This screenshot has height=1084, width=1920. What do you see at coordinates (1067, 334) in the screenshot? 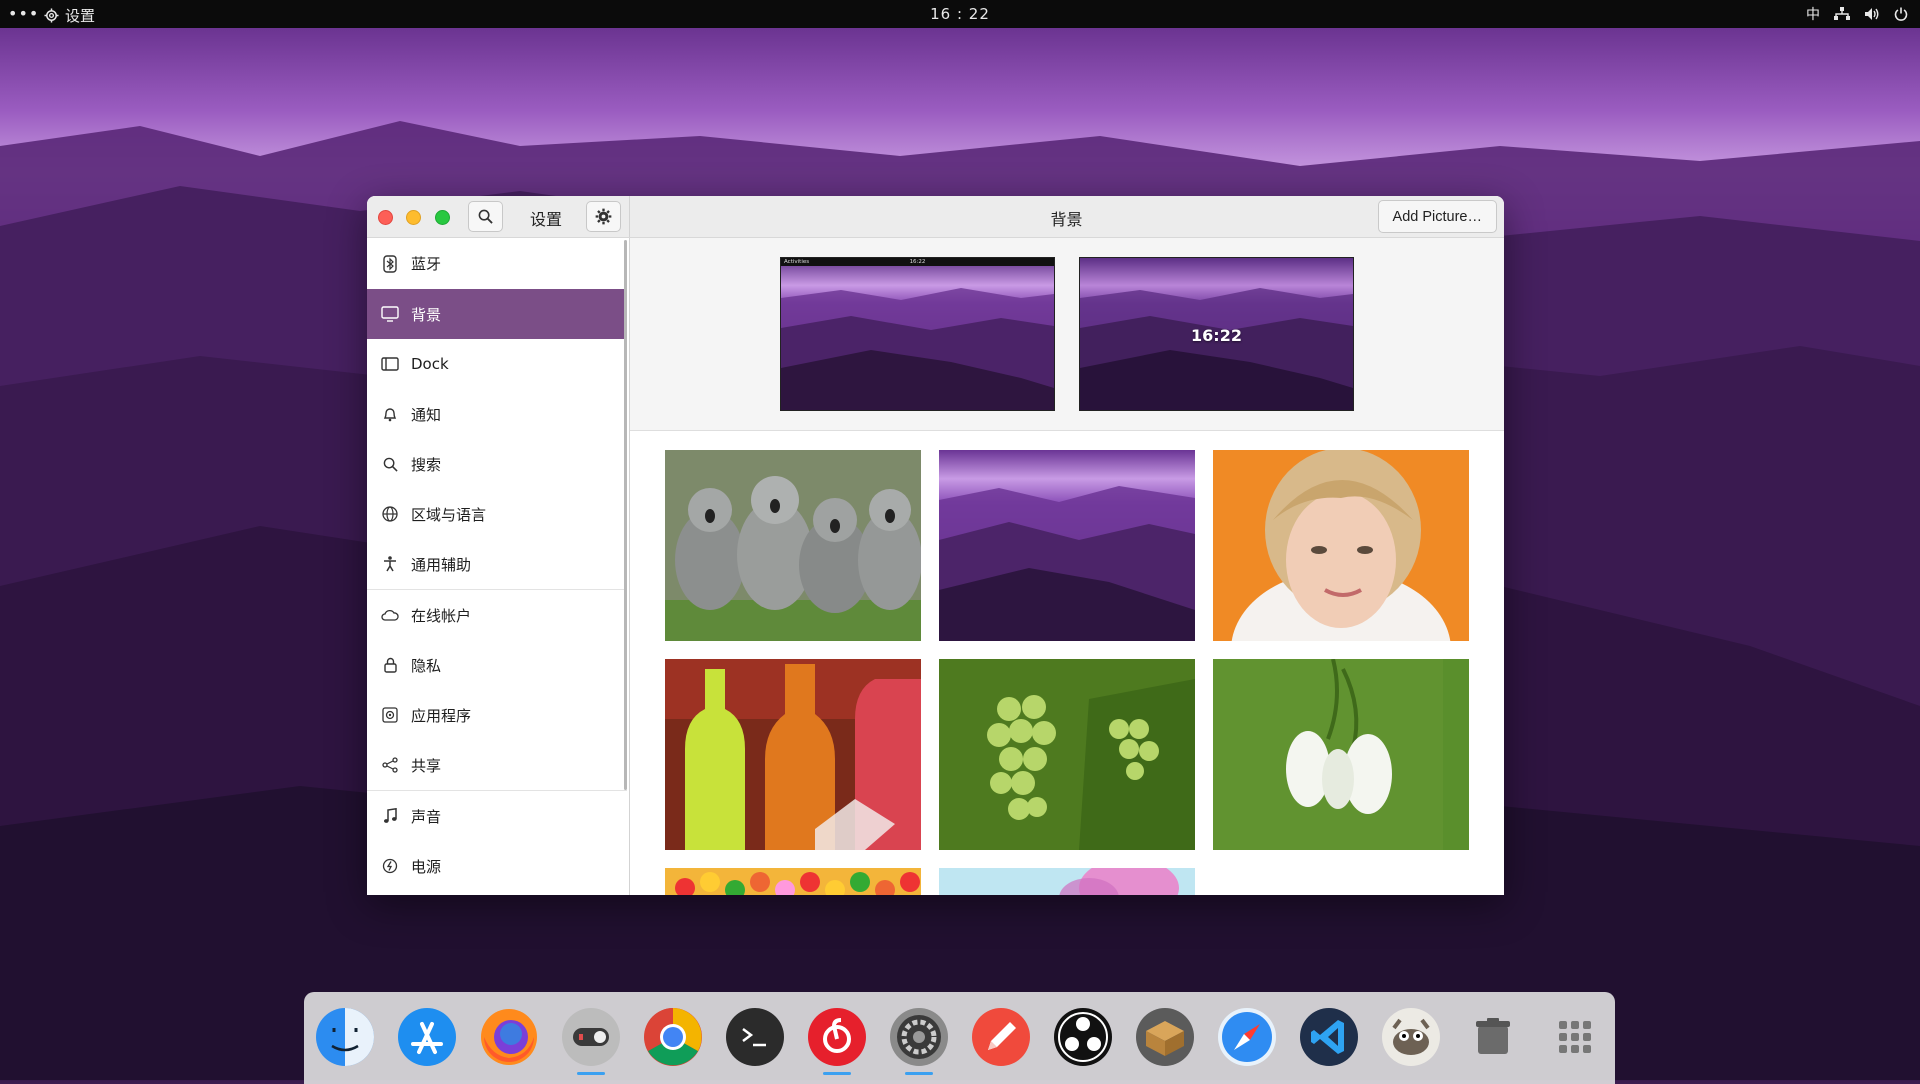
I see `current-background-preview: Activities 16:22 16:22` at bounding box center [1067, 334].